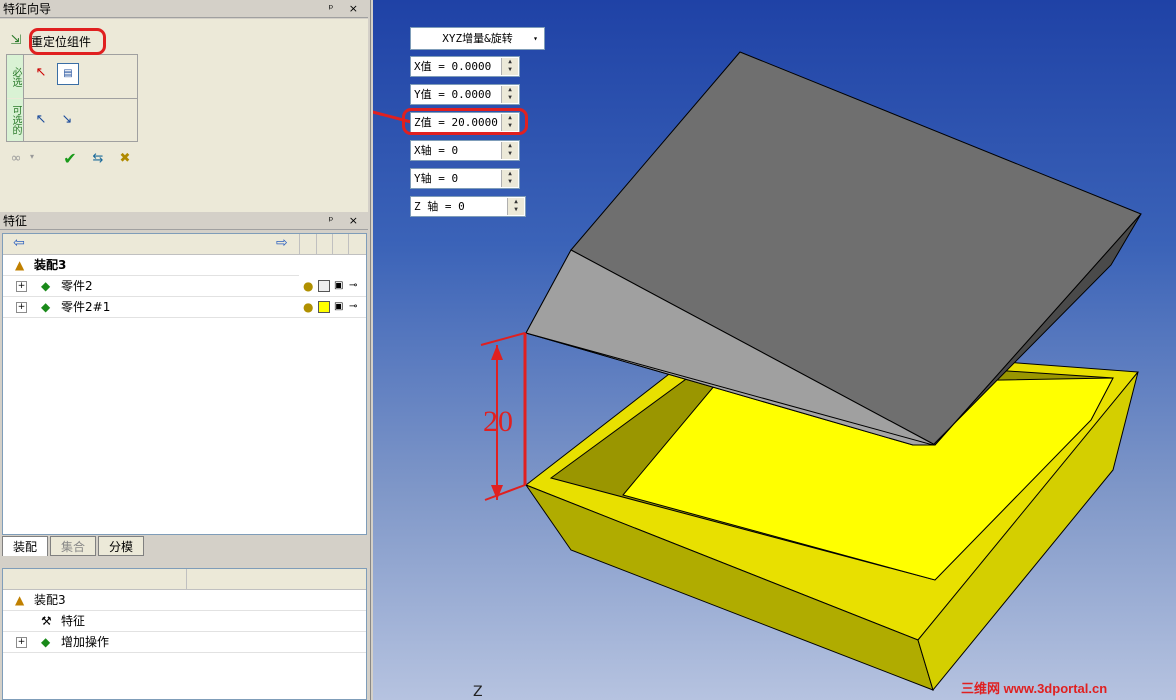 The height and width of the screenshot is (700, 1176). What do you see at coordinates (46, 621) in the screenshot?
I see `feature-tools-icon: ⚒` at bounding box center [46, 621].